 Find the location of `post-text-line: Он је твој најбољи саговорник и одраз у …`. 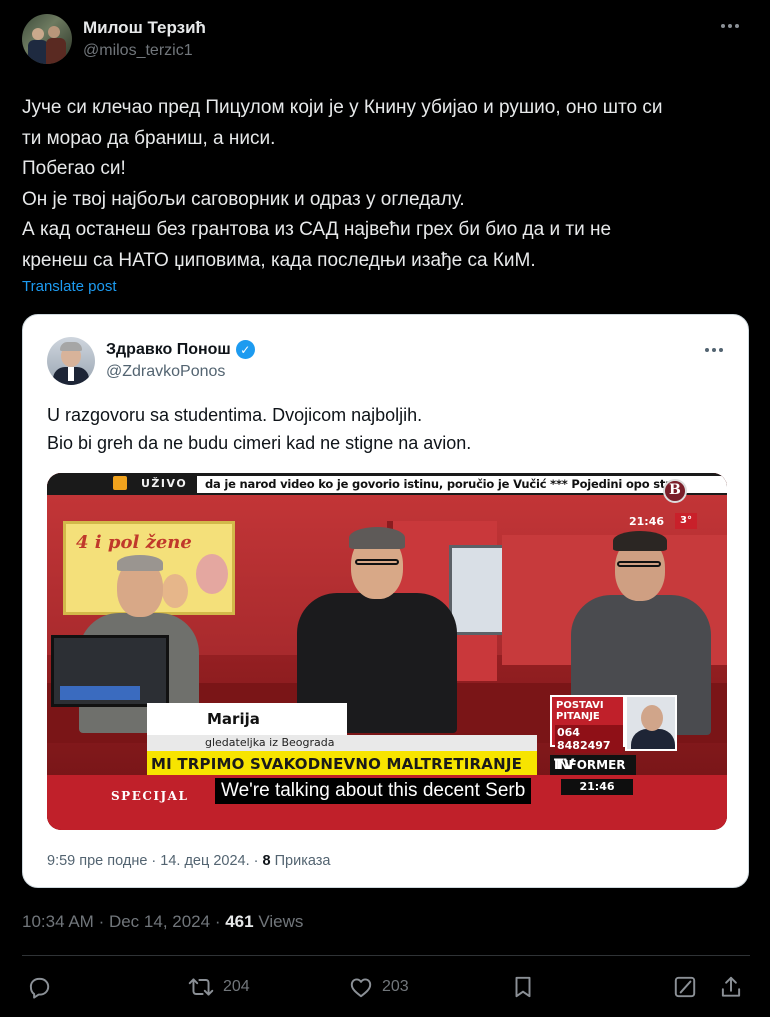

post-text-line: Он је твој најбољи саговорник и одраз у … is located at coordinates (243, 199).